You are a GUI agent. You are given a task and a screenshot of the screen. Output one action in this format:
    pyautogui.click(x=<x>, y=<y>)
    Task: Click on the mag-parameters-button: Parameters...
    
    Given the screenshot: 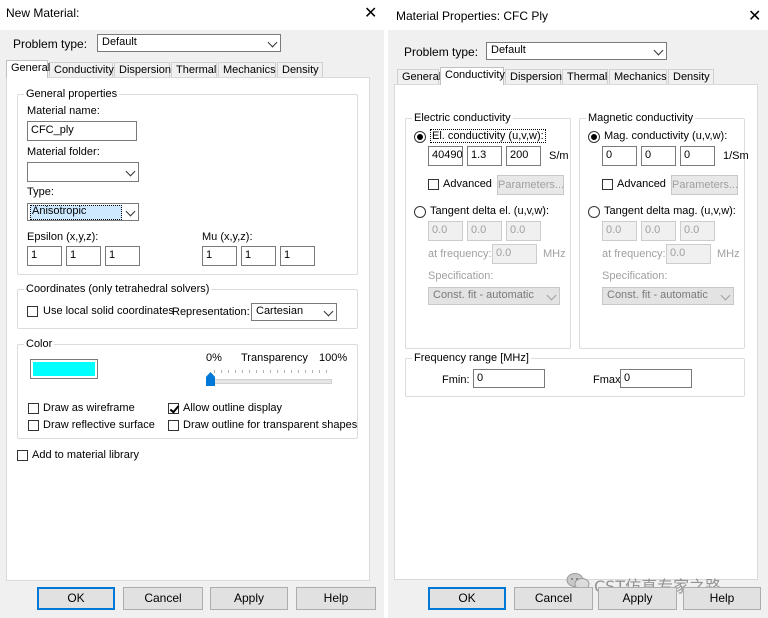 What is the action you would take?
    pyautogui.click(x=704, y=185)
    